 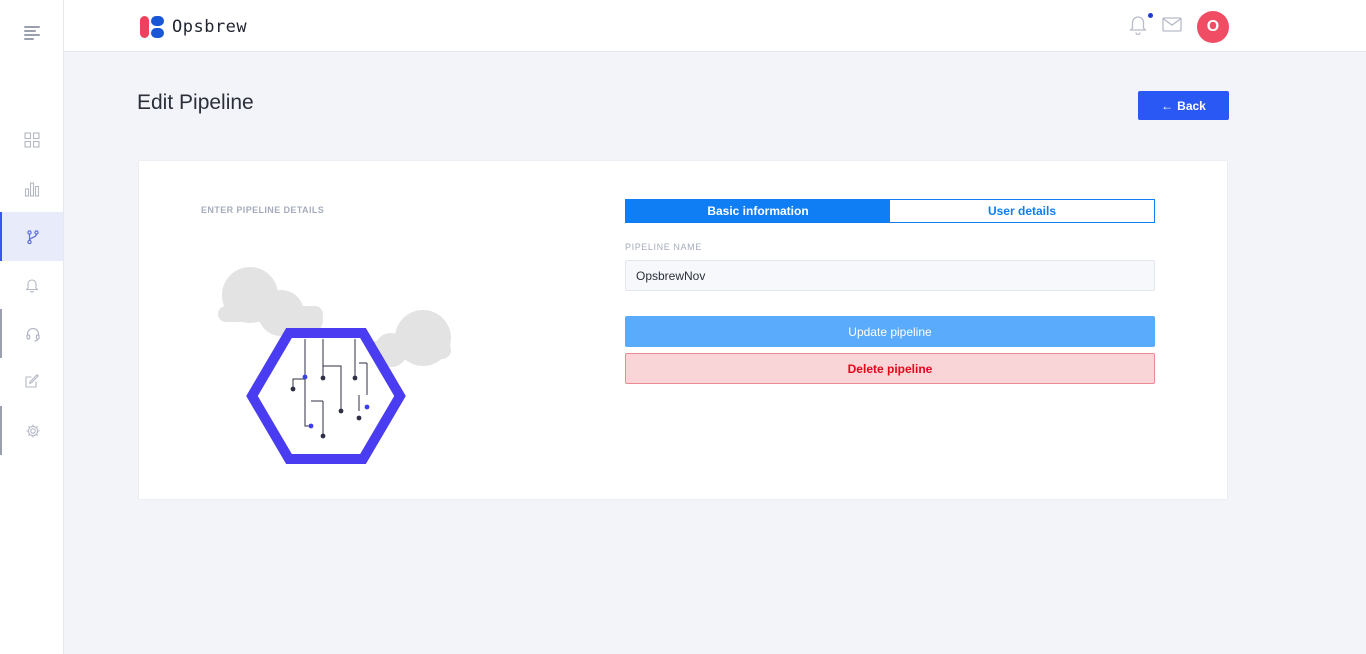 What do you see at coordinates (1213, 27) in the screenshot?
I see `avatar: O` at bounding box center [1213, 27].